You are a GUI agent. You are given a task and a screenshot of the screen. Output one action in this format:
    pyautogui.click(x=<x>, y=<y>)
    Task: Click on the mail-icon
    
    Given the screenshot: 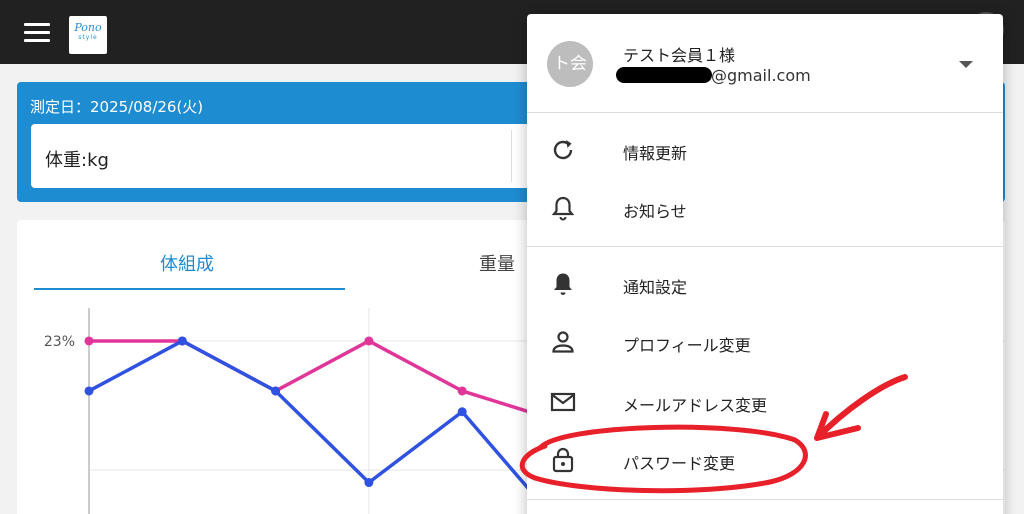 What is the action you would take?
    pyautogui.click(x=563, y=402)
    